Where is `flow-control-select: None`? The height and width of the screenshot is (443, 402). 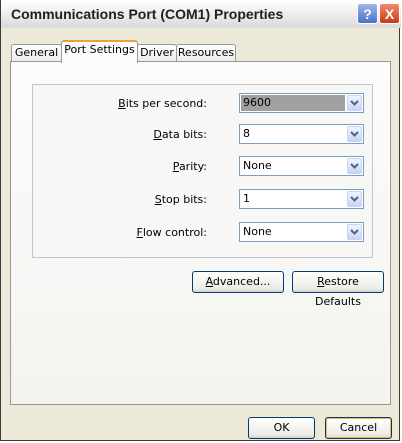 flow-control-select: None is located at coordinates (301, 232).